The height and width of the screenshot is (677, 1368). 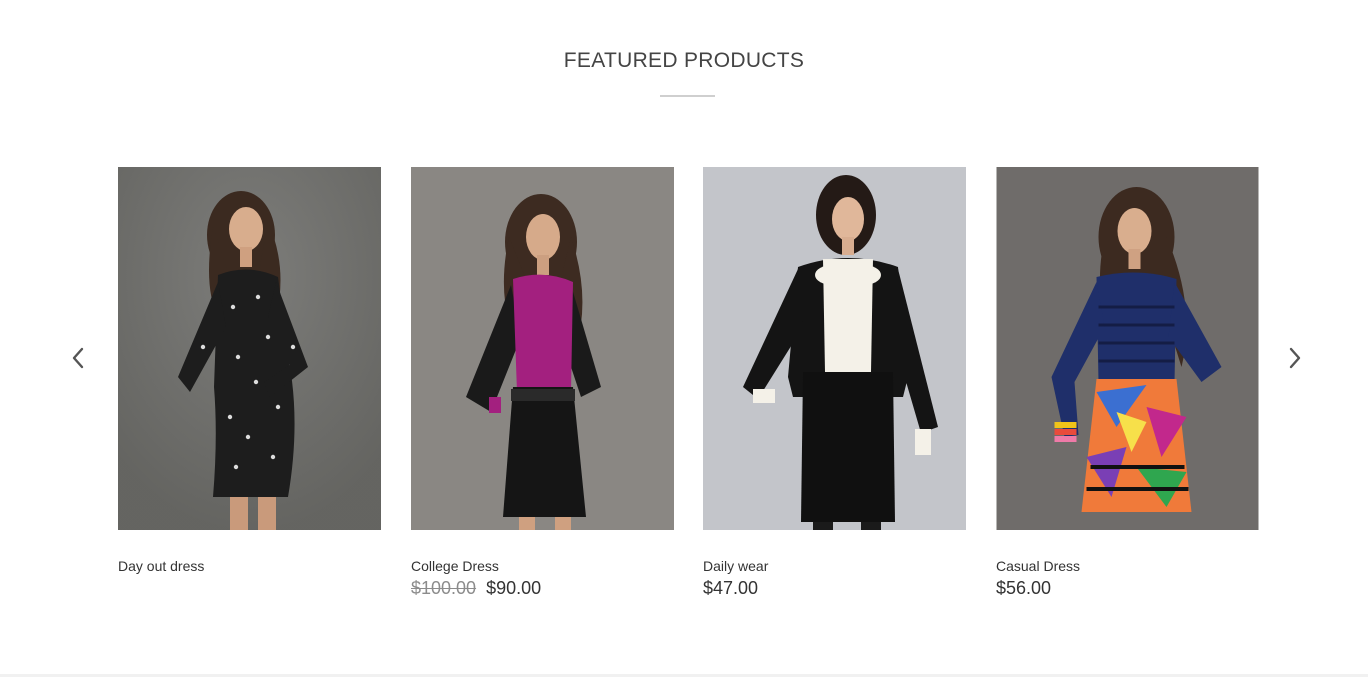 I want to click on carousel-prev-button, so click(x=78, y=360).